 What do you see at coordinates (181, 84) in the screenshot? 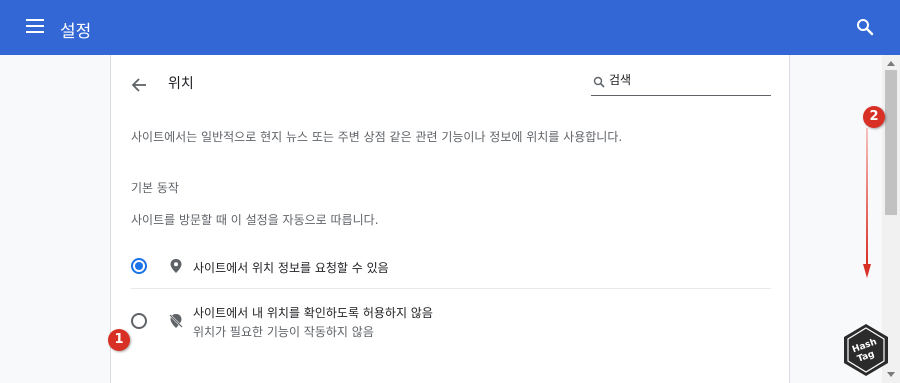
I see `page-title: 위치` at bounding box center [181, 84].